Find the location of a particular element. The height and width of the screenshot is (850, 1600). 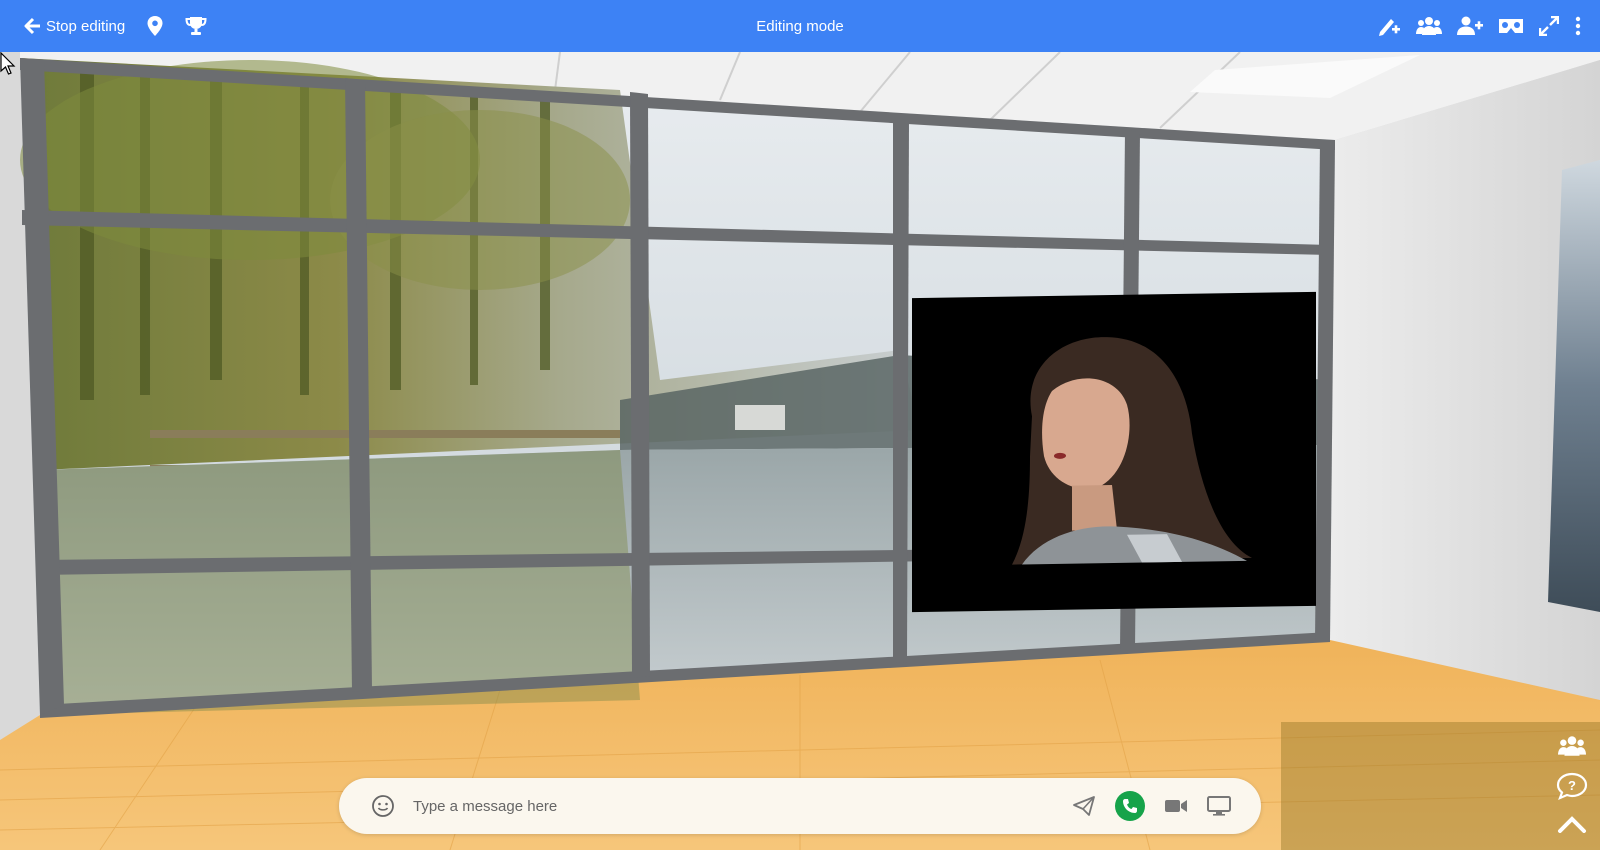

phone-call-icon is located at coordinates (1130, 806).